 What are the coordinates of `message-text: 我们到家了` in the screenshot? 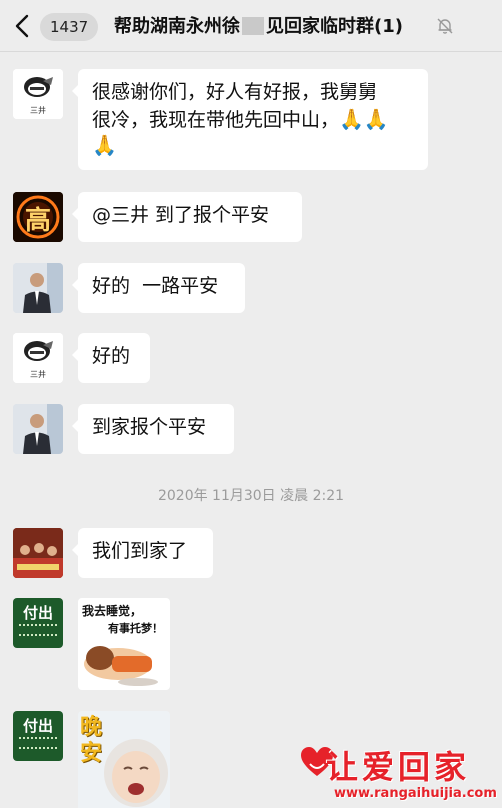 It's located at (140, 551).